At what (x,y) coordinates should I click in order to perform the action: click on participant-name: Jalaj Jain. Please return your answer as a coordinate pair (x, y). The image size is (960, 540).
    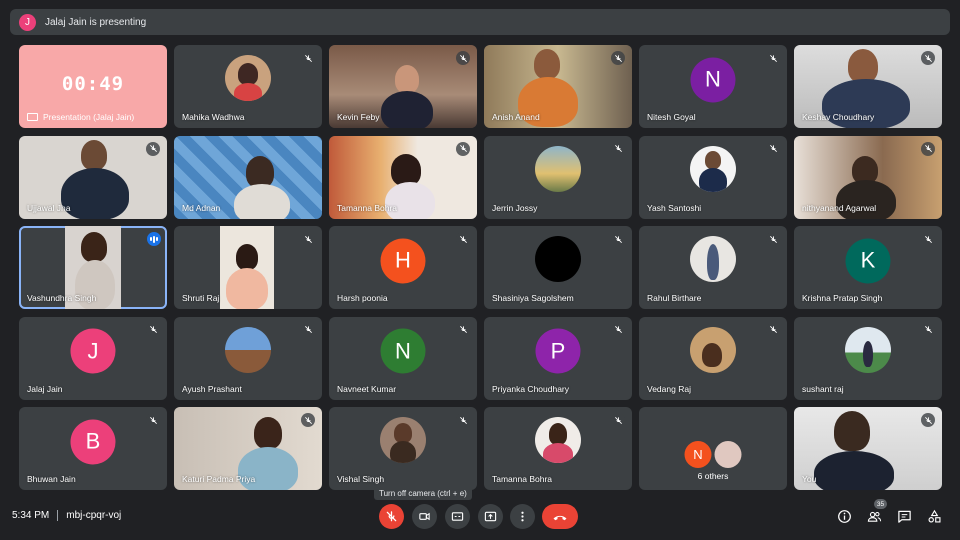
    Looking at the image, I should click on (45, 388).